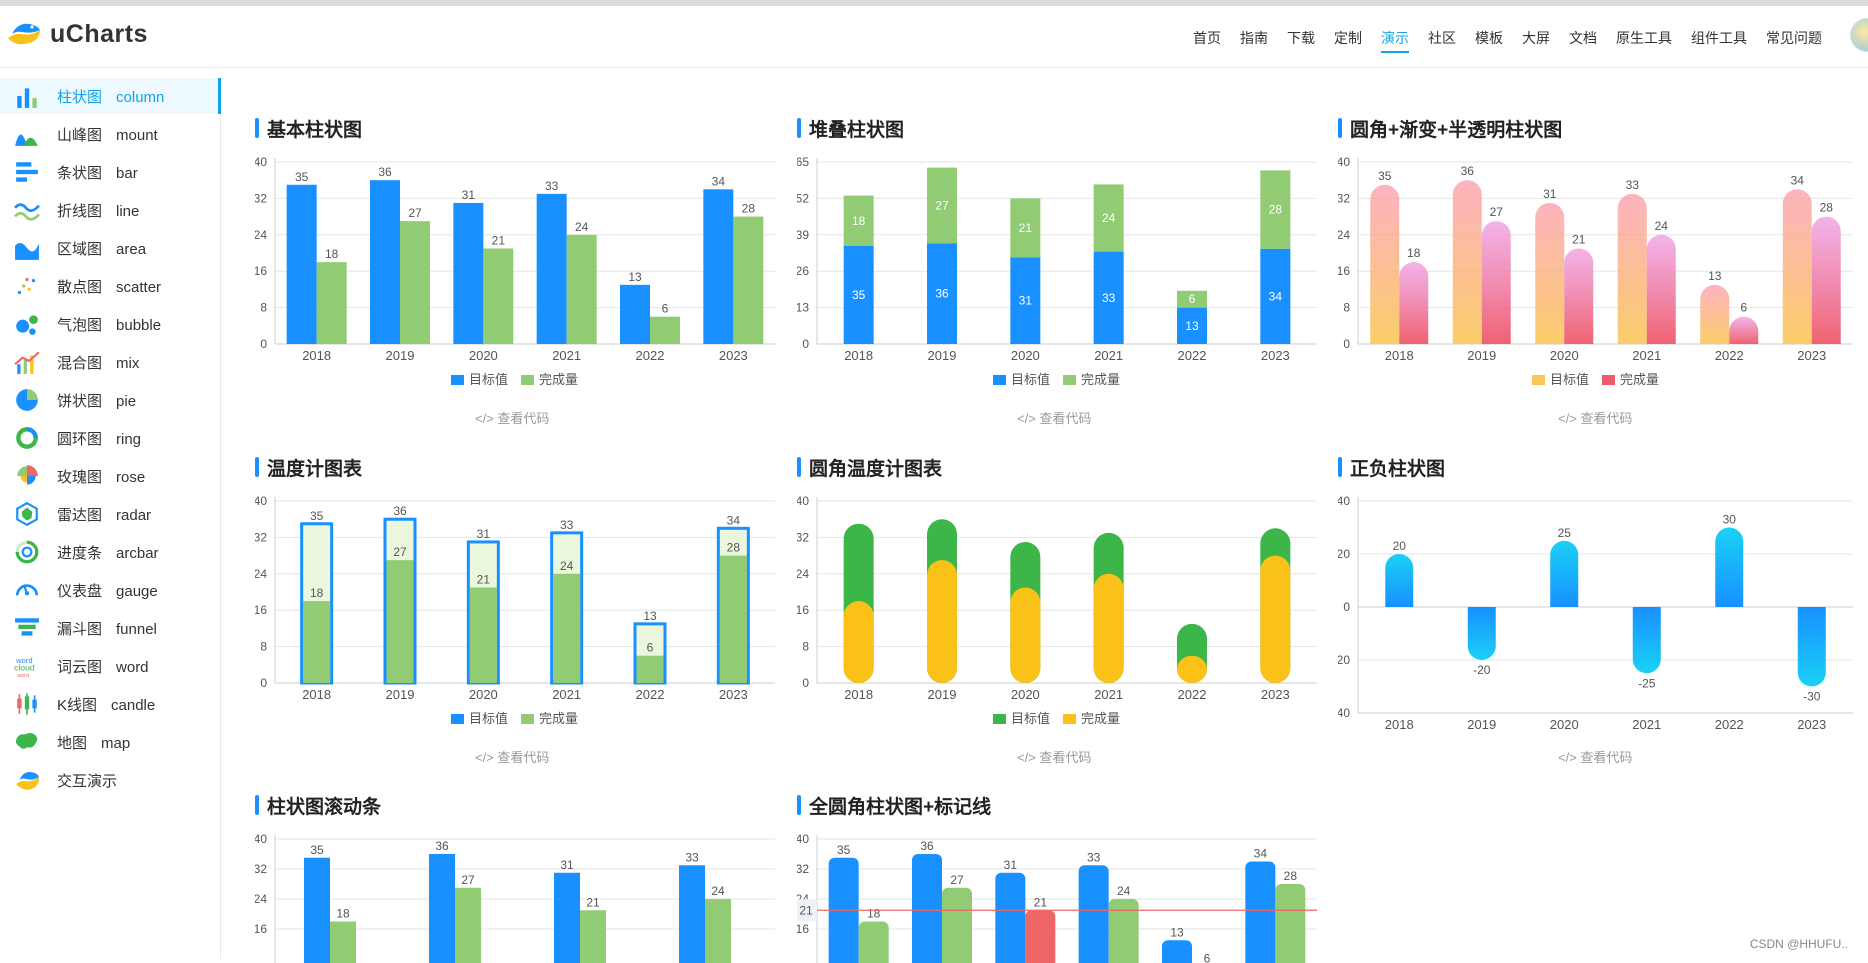 This screenshot has width=1868, height=963. Describe the element at coordinates (1719, 40) in the screenshot. I see `nav-item: 组件工具` at that location.